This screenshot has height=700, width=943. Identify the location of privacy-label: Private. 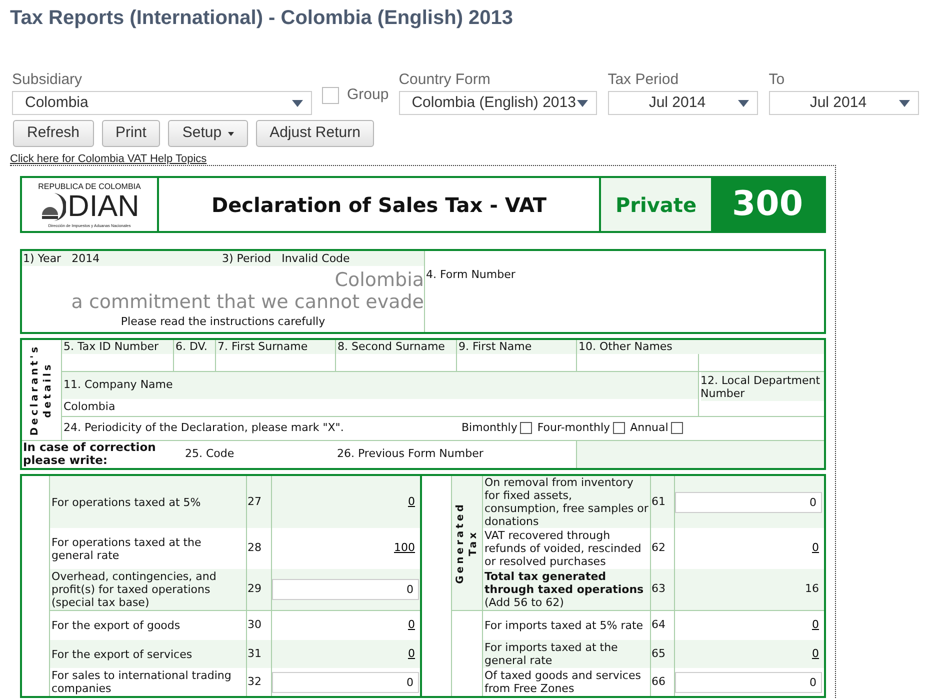
(656, 205).